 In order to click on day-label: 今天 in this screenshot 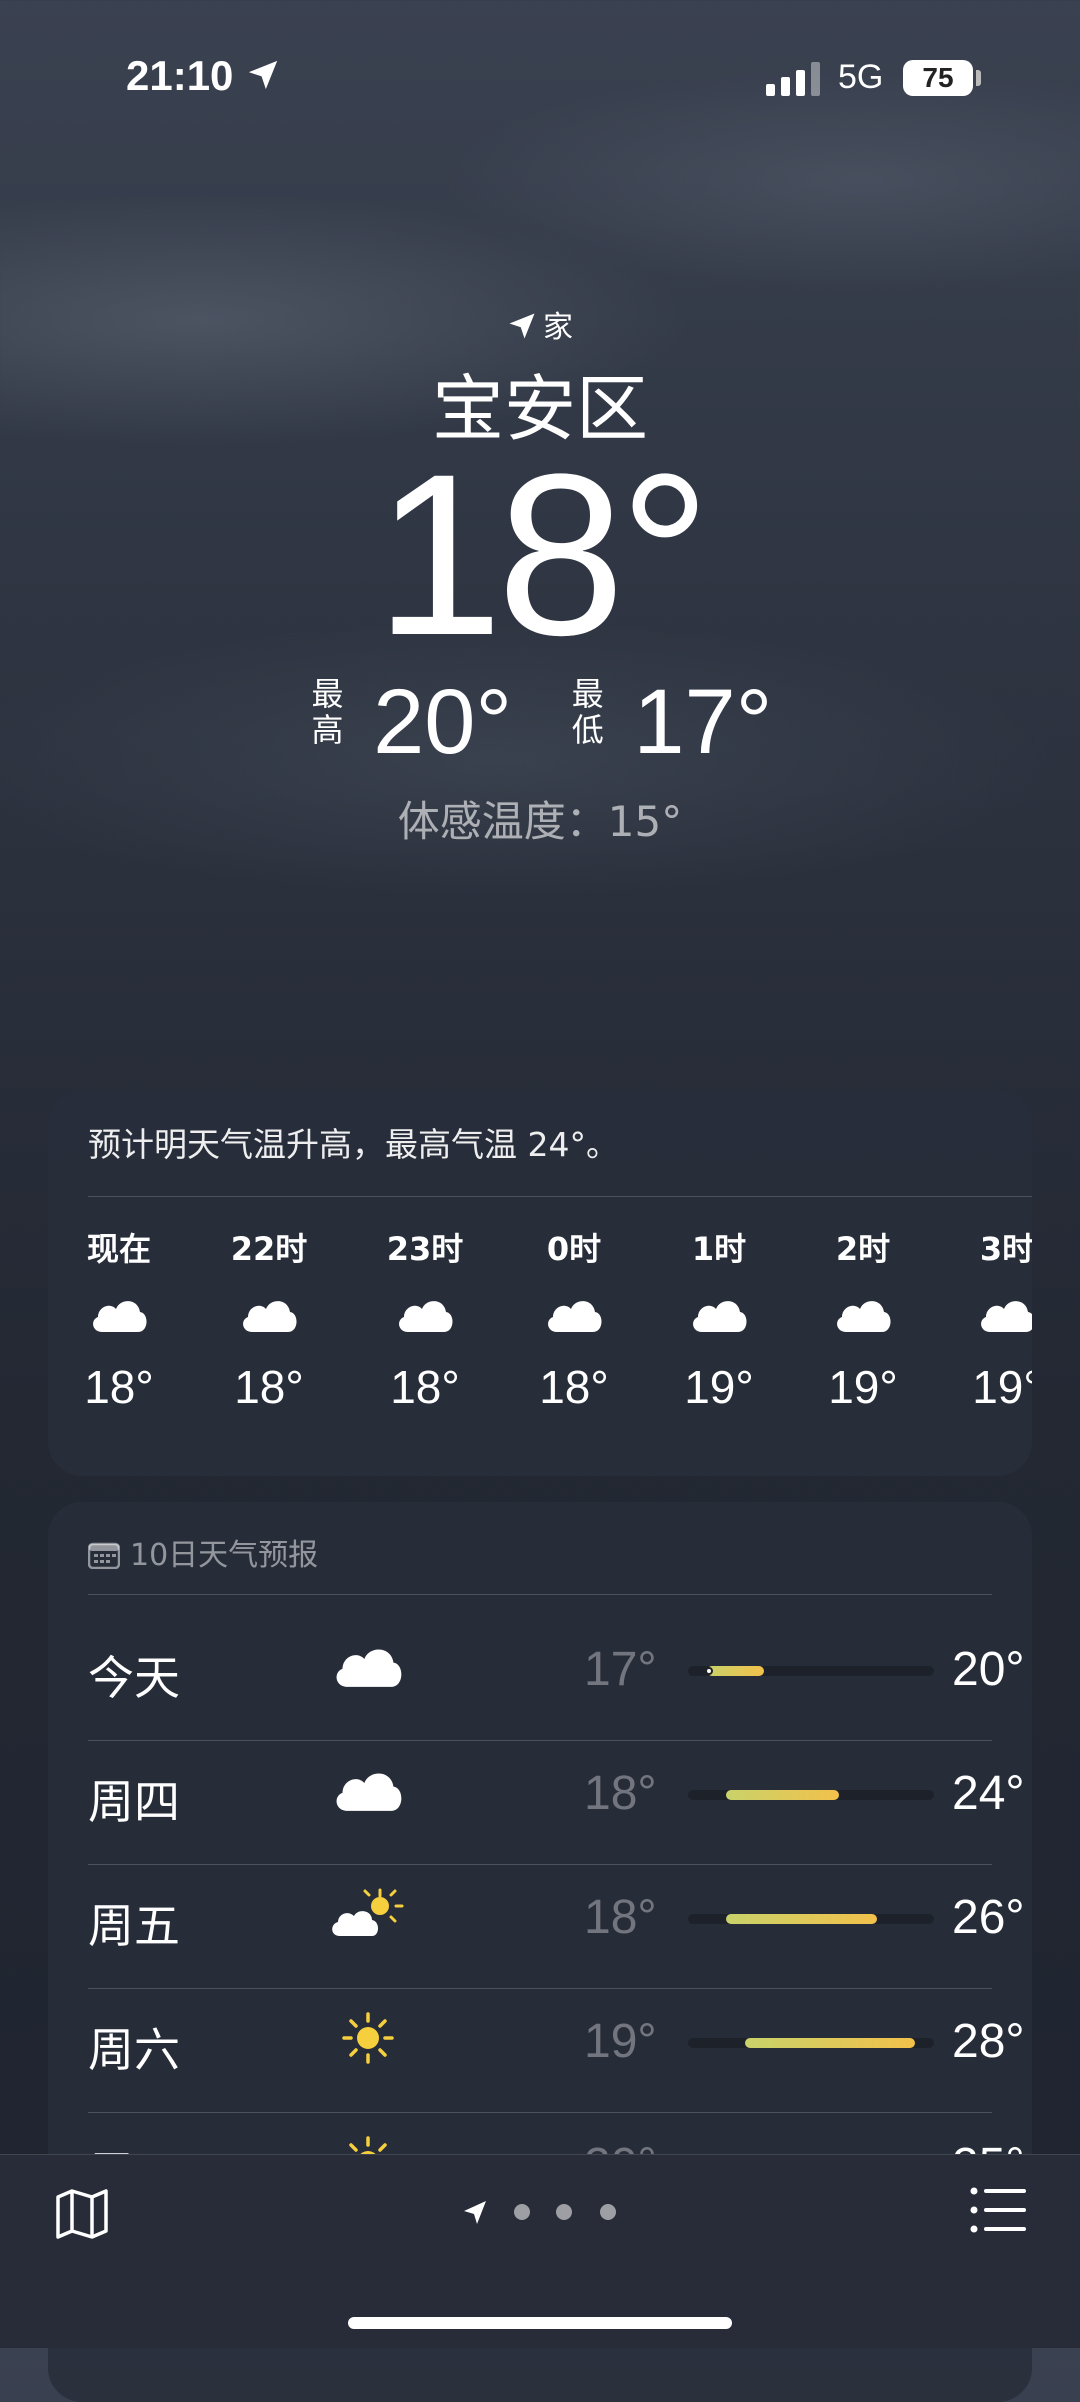, I will do `click(134, 1678)`.